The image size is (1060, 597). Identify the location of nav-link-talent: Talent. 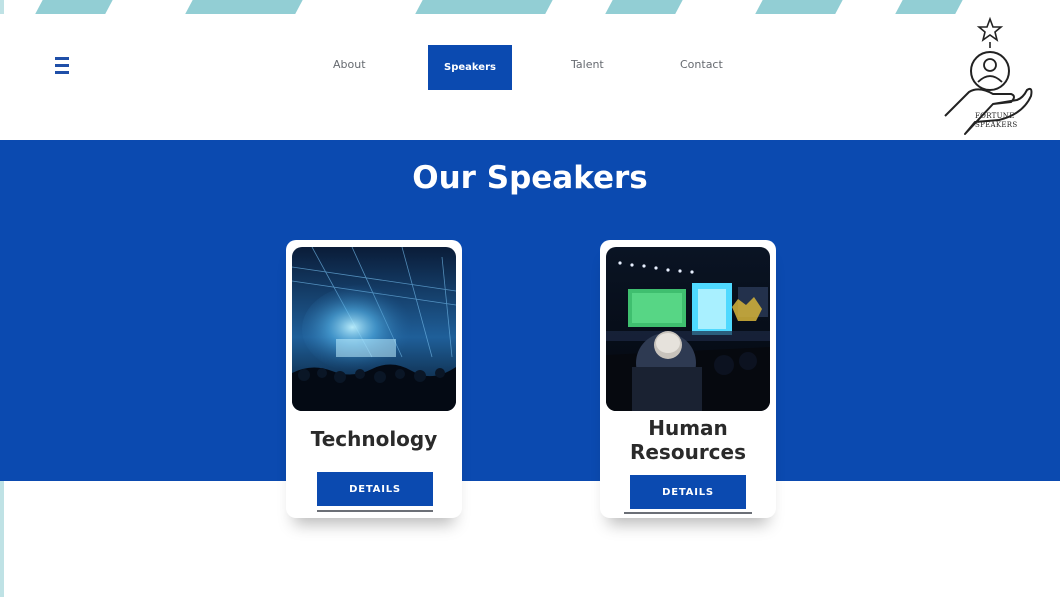
(587, 64).